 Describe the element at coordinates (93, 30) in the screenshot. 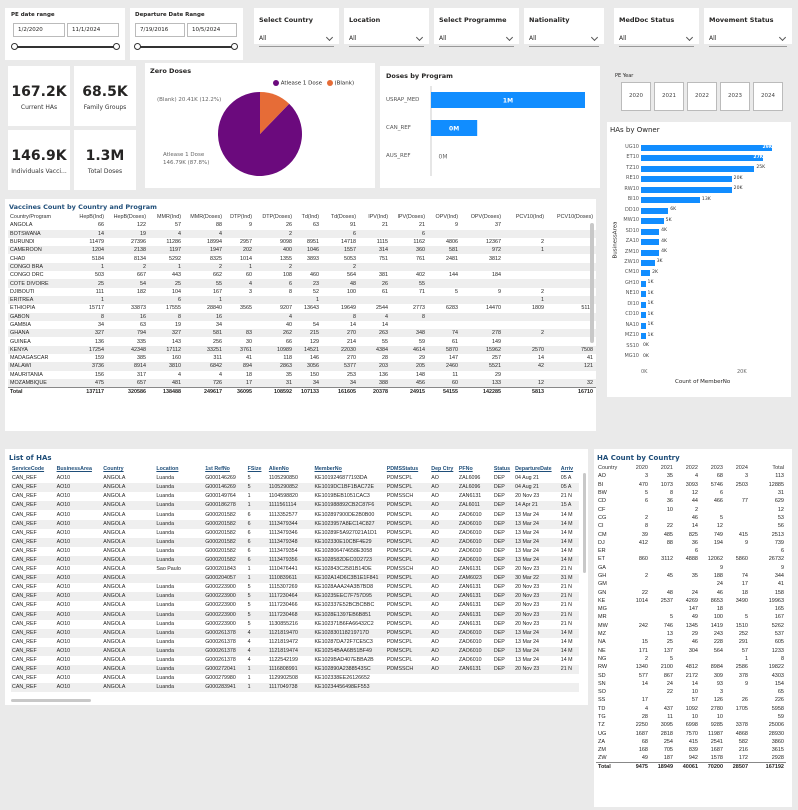

I see `pe-end-date-input: 11/1/2024` at that location.